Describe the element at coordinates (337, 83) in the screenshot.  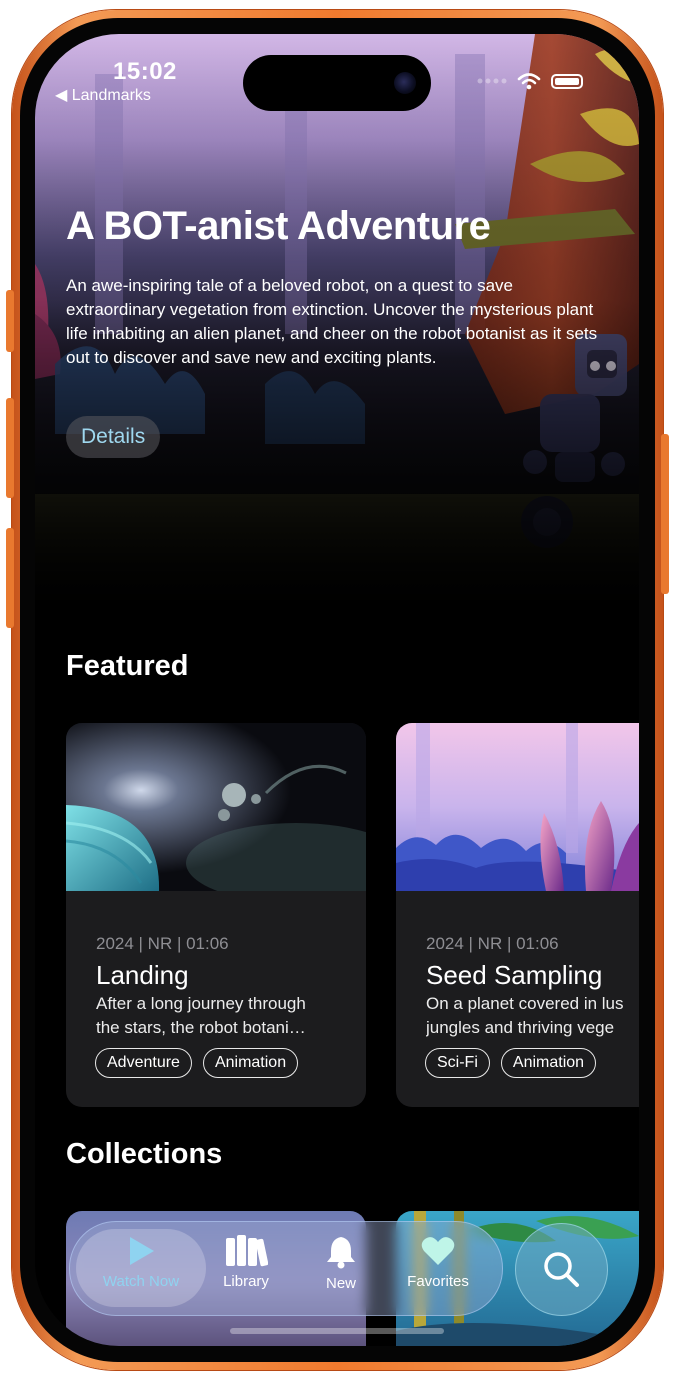
I see `dynamic-island` at that location.